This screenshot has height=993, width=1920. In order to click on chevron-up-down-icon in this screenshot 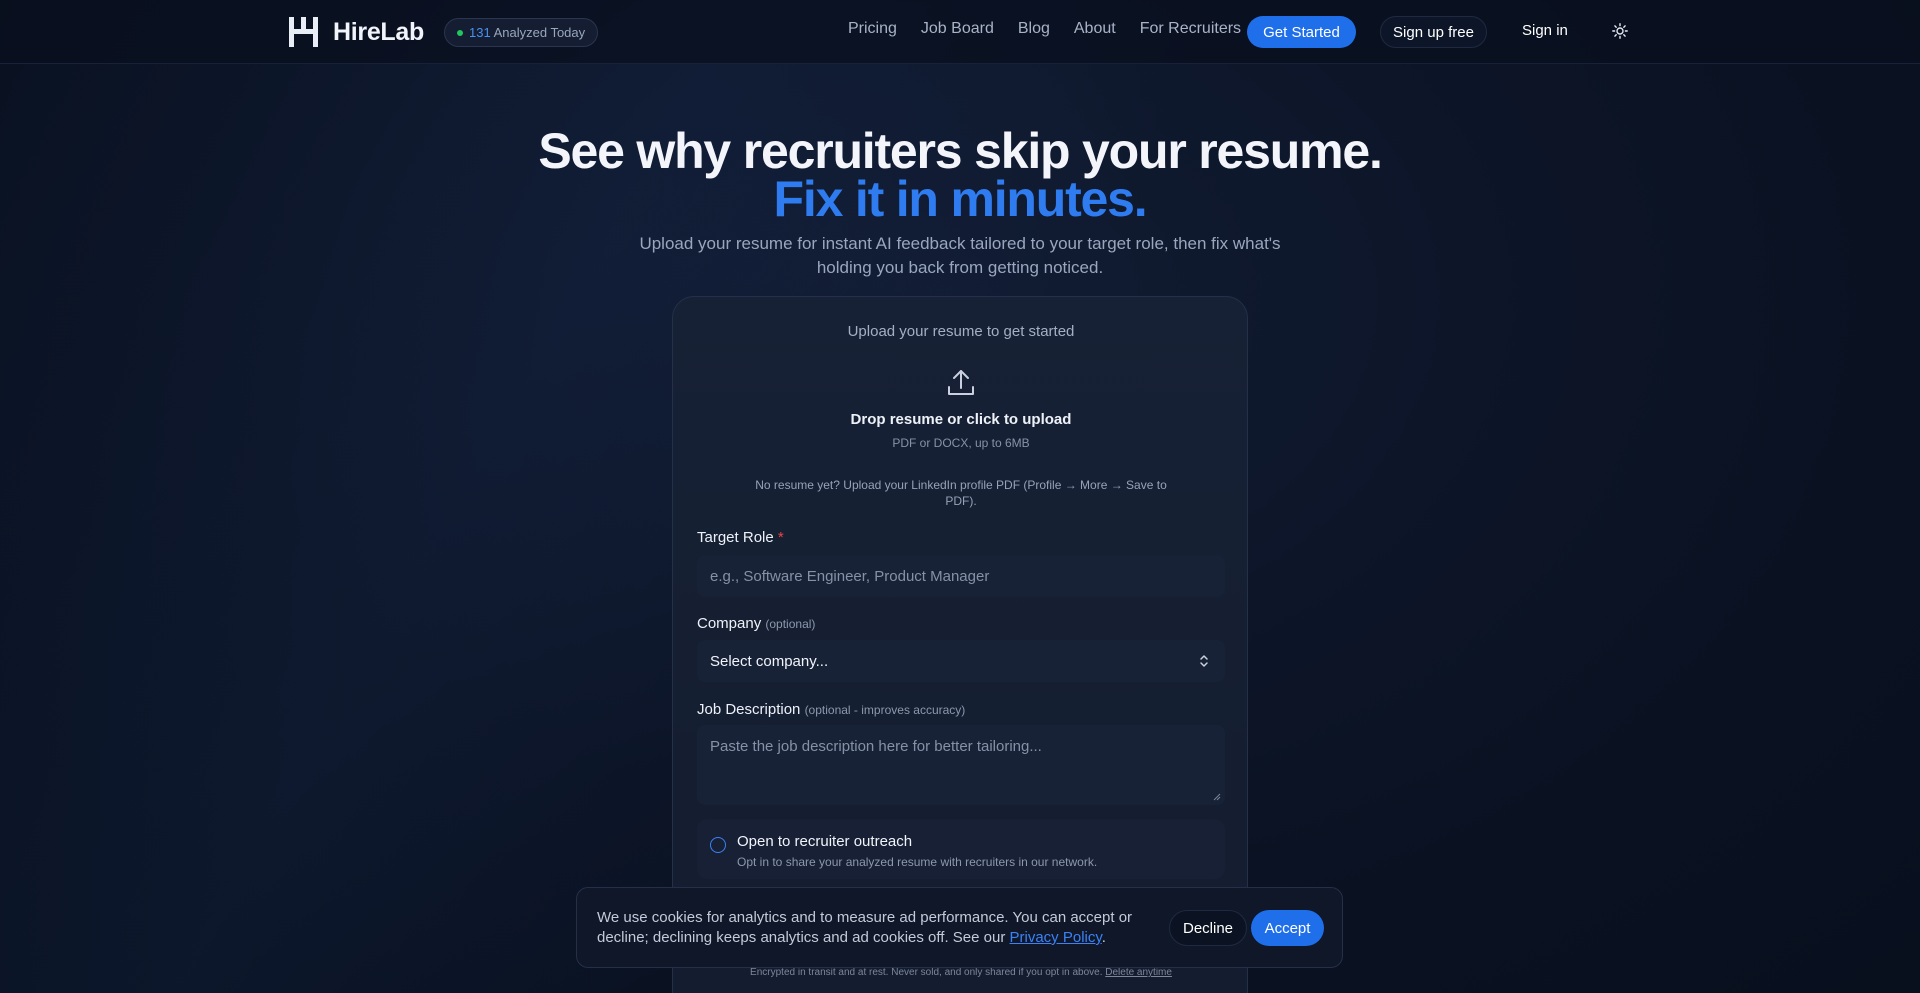, I will do `click(1204, 661)`.